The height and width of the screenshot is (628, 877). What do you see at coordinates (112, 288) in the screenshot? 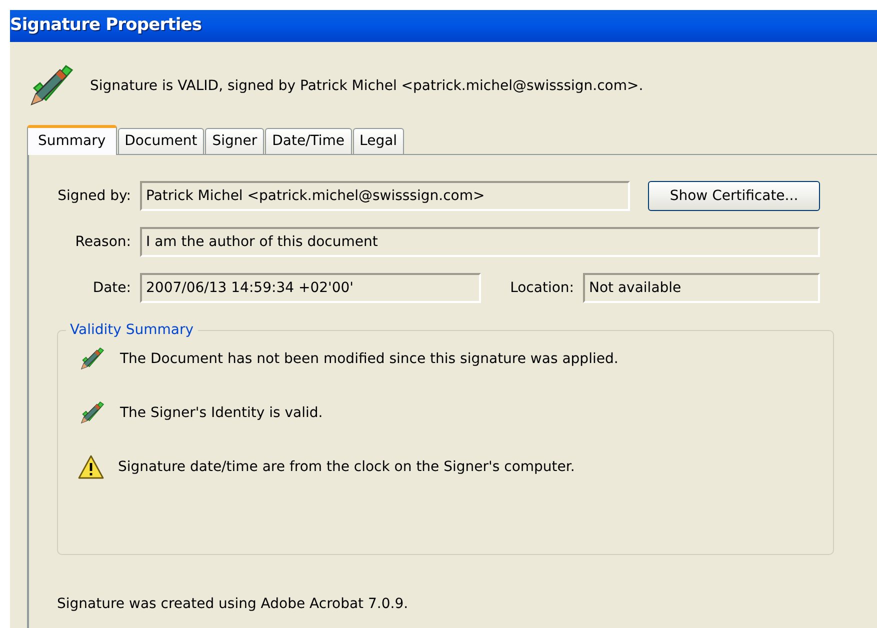
I see `field-label: Date:` at bounding box center [112, 288].